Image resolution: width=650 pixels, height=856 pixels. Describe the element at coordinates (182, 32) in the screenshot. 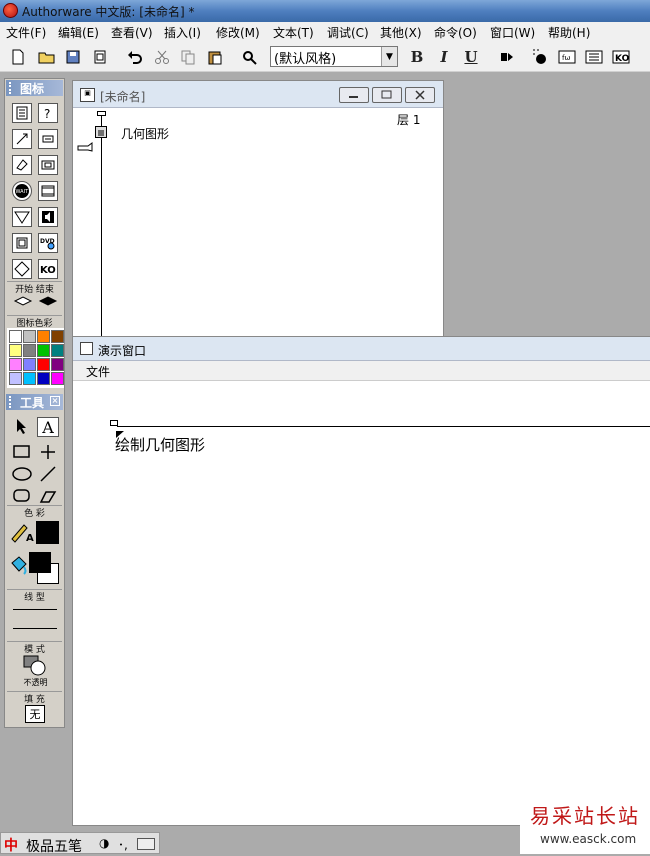

I see `menu-insert: 插入(I)` at that location.